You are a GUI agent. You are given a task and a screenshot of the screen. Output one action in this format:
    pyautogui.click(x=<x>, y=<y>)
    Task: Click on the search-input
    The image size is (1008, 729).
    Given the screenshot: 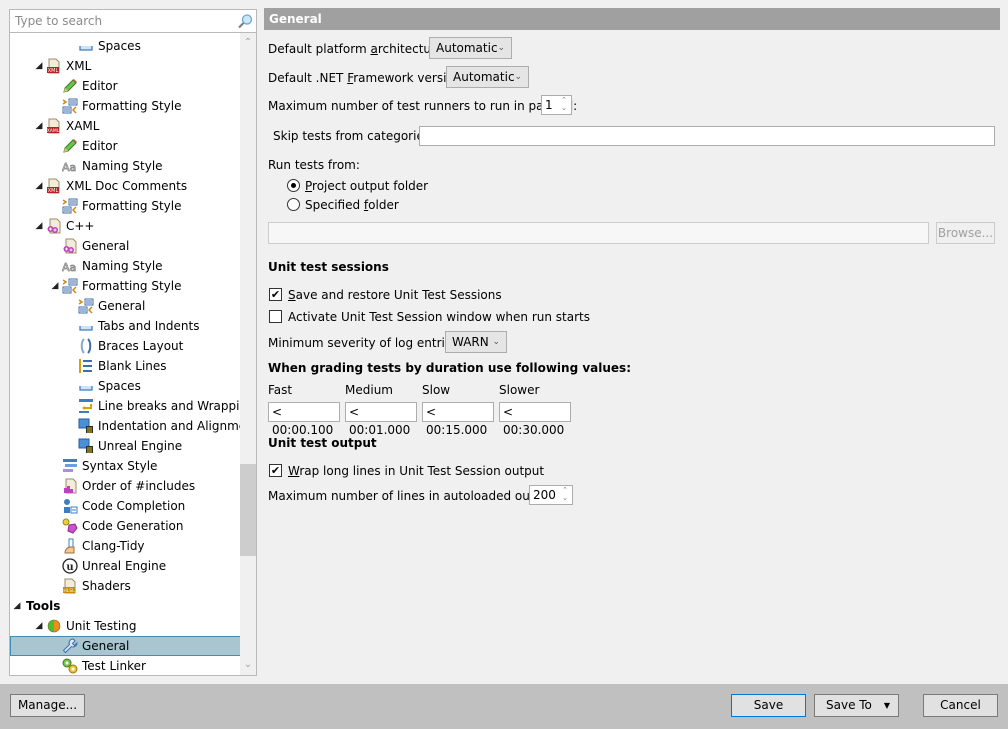 What is the action you would take?
    pyautogui.click(x=115, y=20)
    